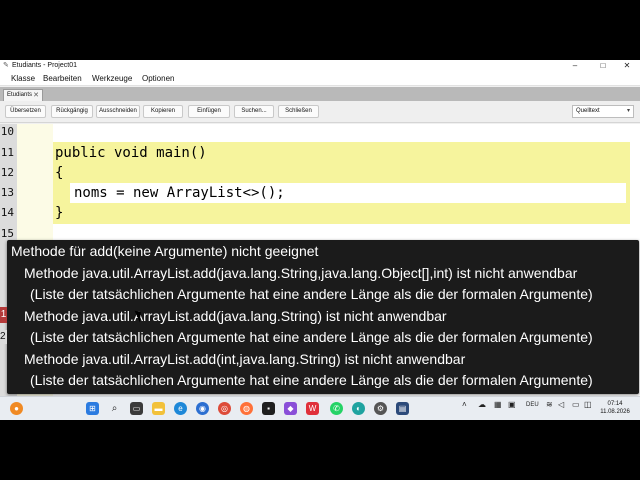 This screenshot has width=640, height=480. What do you see at coordinates (320, 94) in the screenshot?
I see `tab-strip: Etudiants ✕` at bounding box center [320, 94].